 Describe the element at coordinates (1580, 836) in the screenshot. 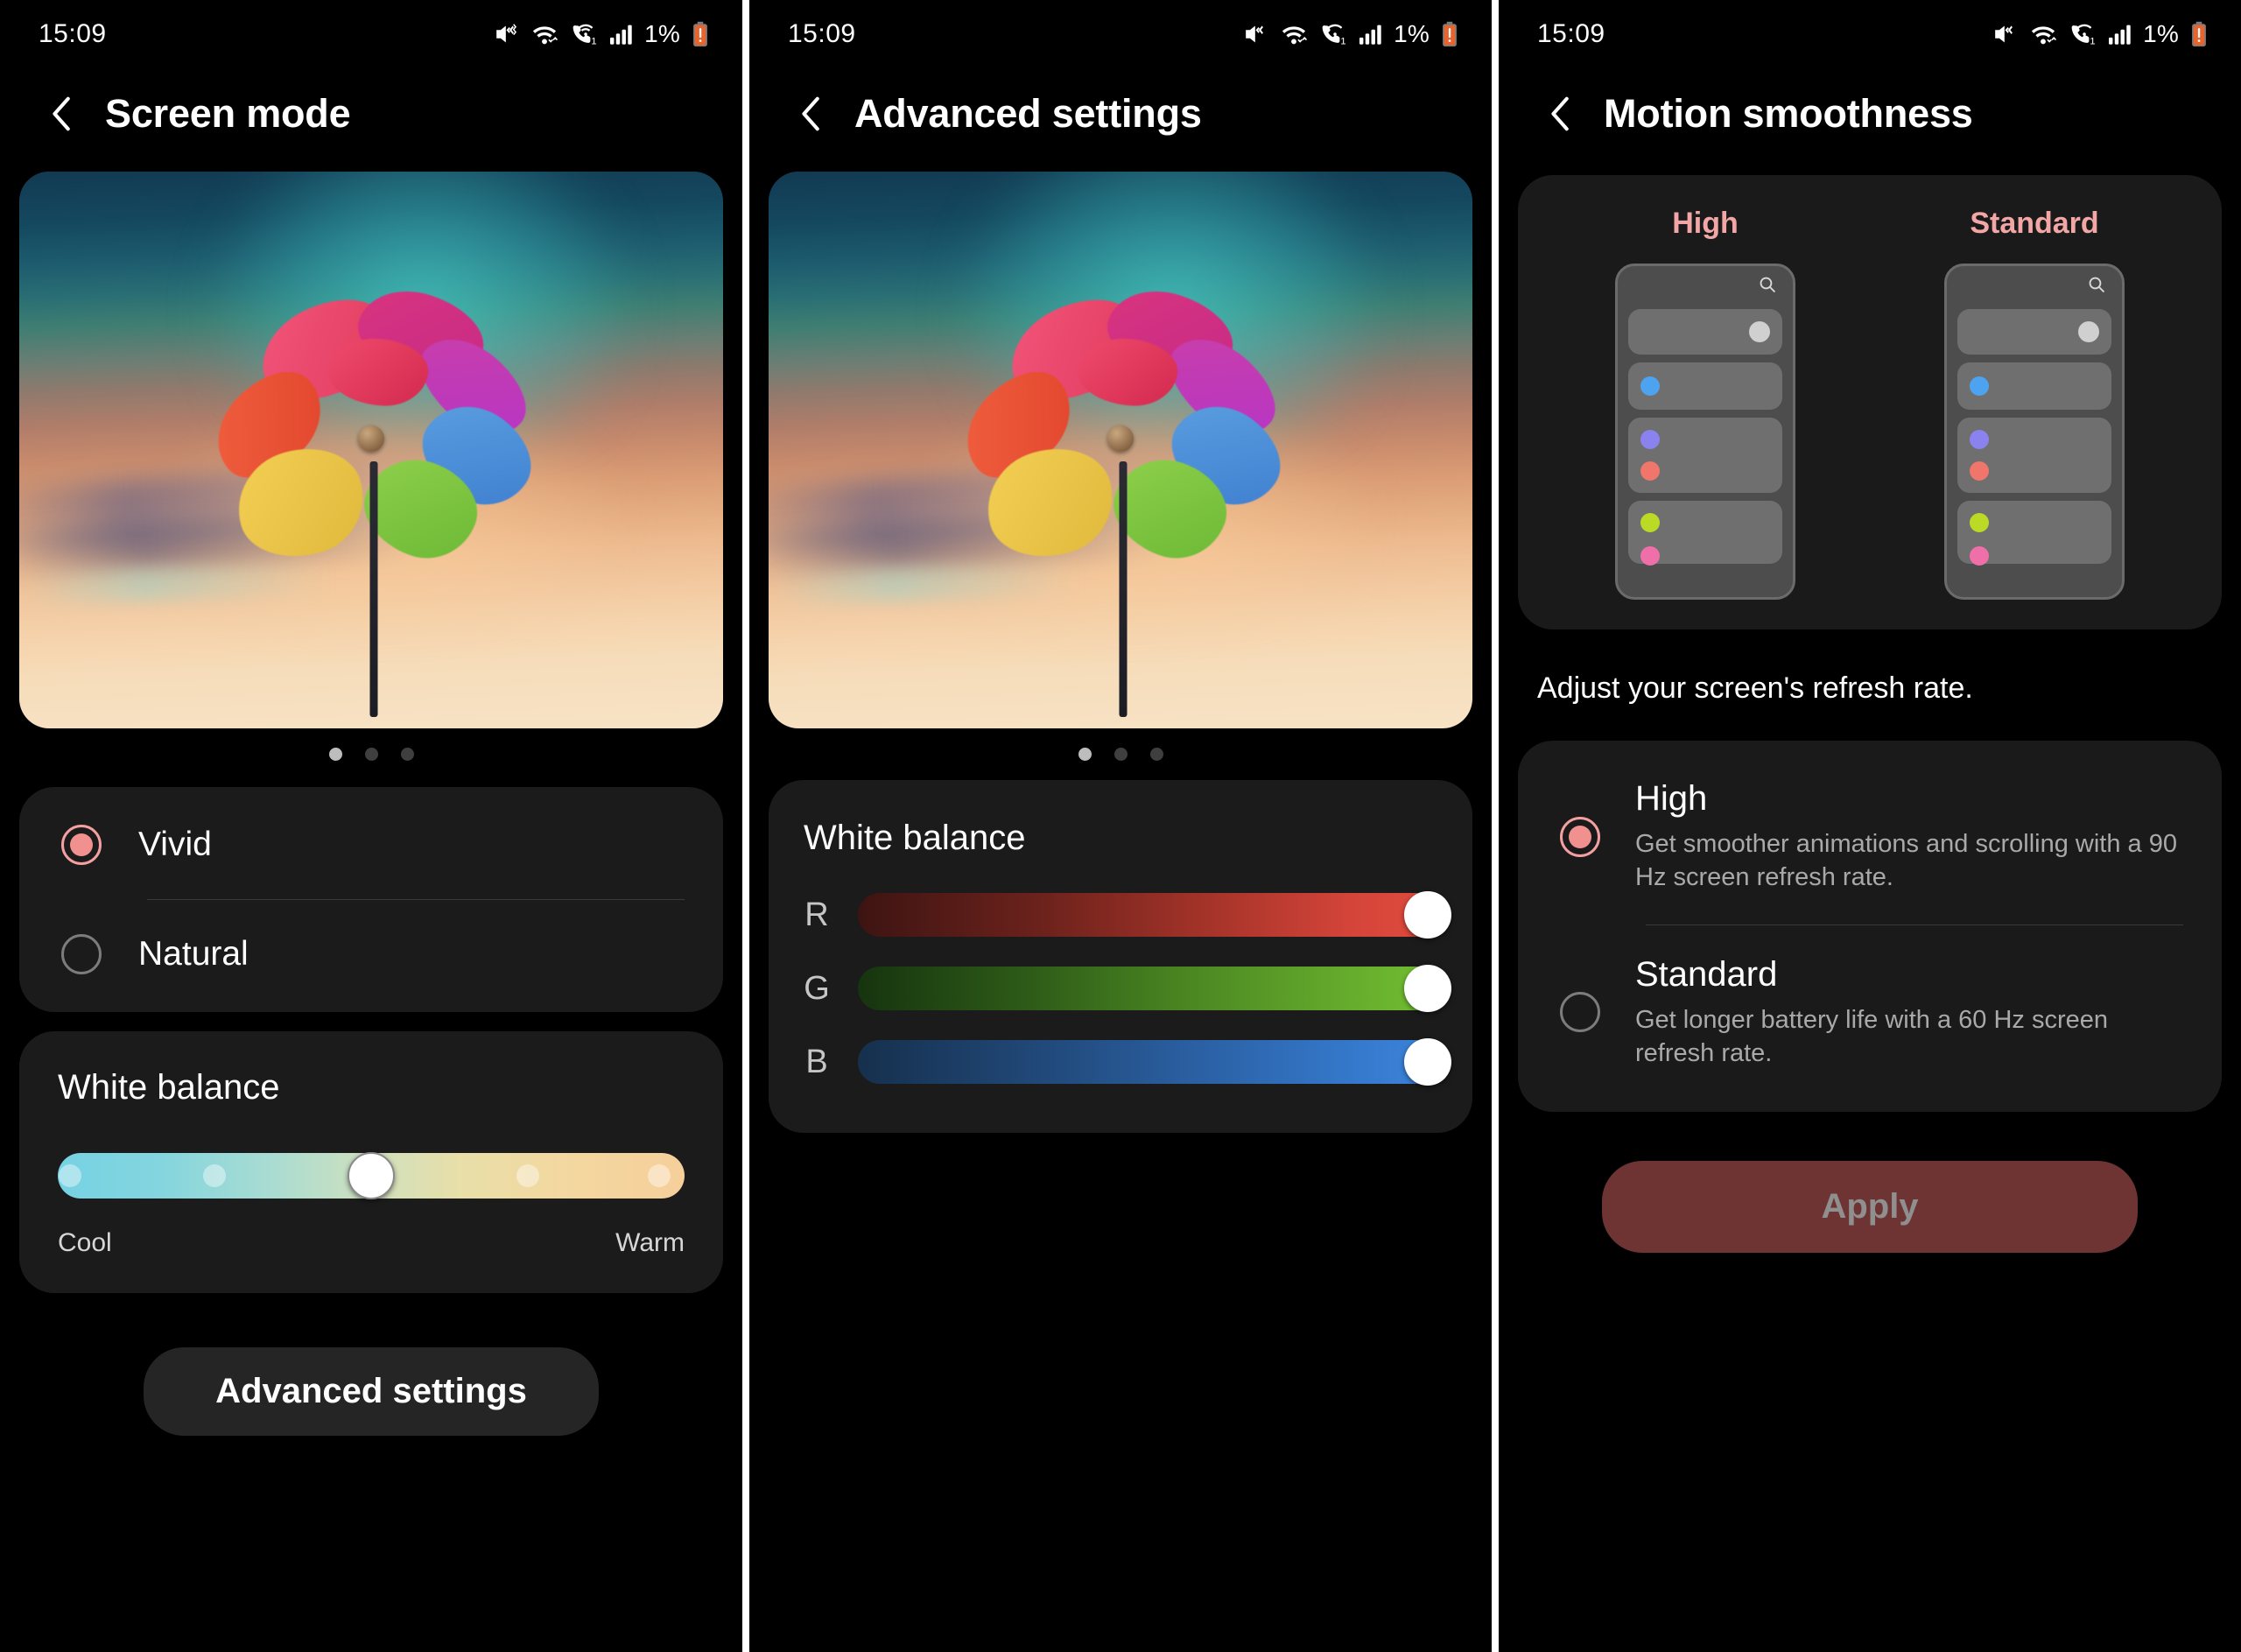

I see `radio-button-high` at that location.